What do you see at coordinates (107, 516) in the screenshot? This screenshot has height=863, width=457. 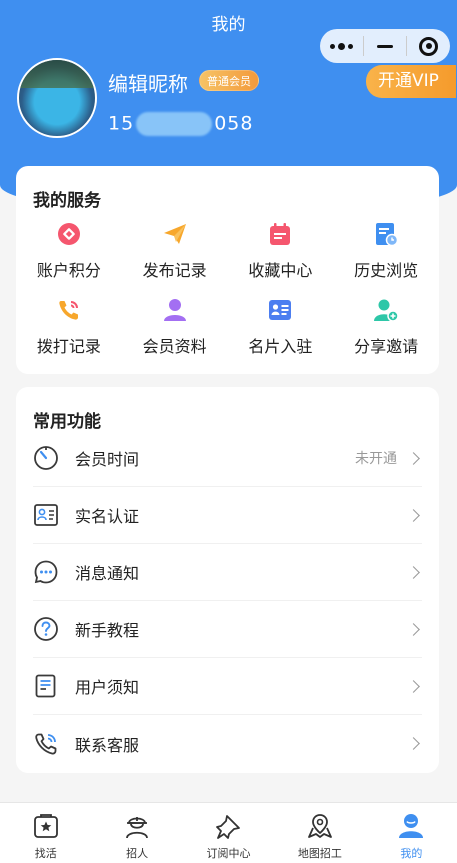 I see `feature-label: 实名认证` at bounding box center [107, 516].